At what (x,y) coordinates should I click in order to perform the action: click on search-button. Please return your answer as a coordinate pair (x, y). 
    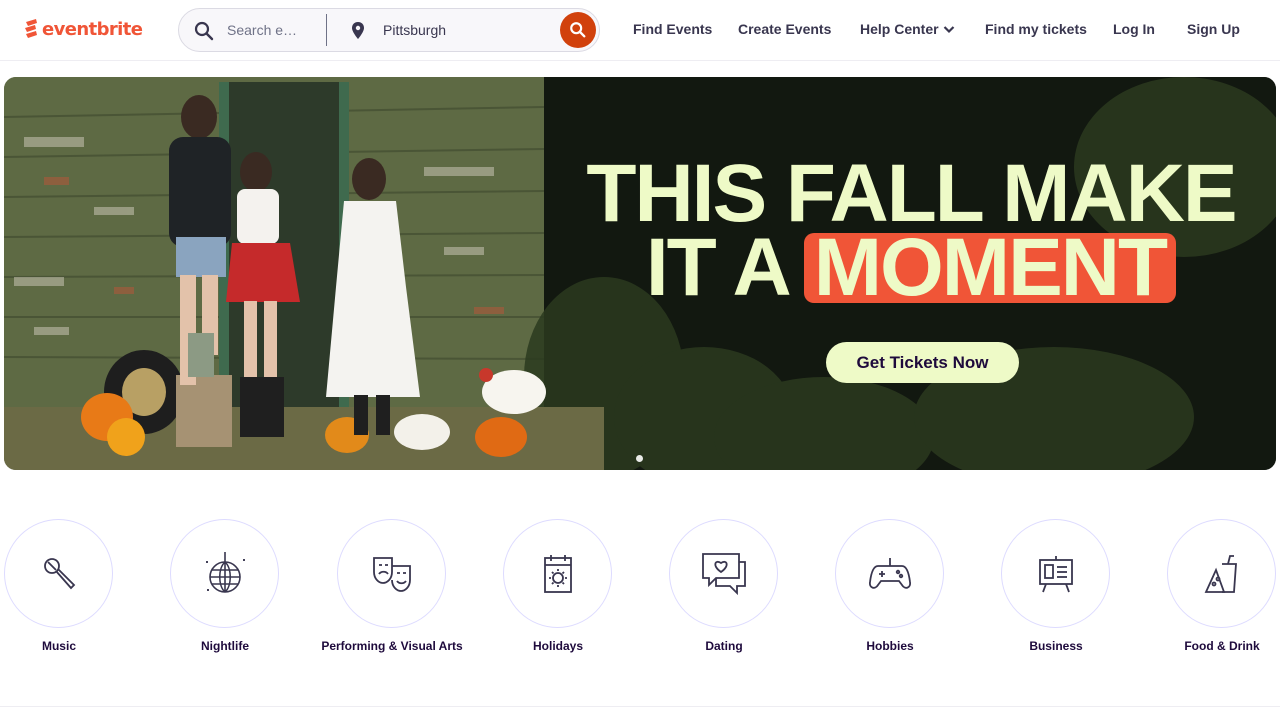
    Looking at the image, I should click on (578, 30).